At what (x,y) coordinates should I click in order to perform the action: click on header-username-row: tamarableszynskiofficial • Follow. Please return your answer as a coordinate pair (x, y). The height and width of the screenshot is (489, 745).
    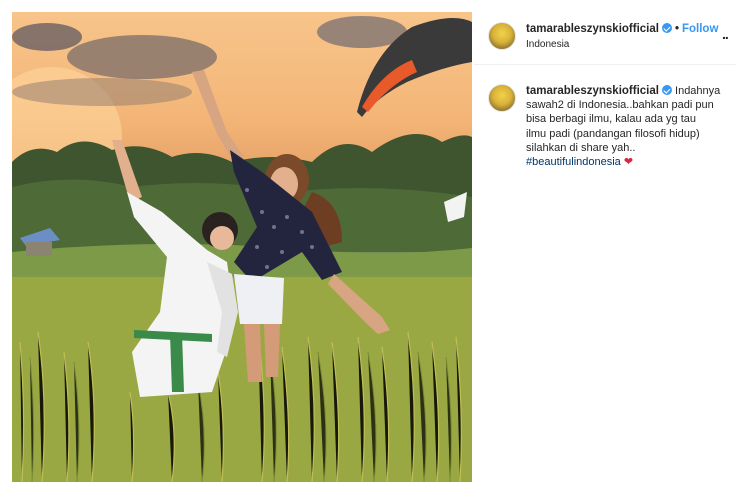
    Looking at the image, I should click on (622, 29).